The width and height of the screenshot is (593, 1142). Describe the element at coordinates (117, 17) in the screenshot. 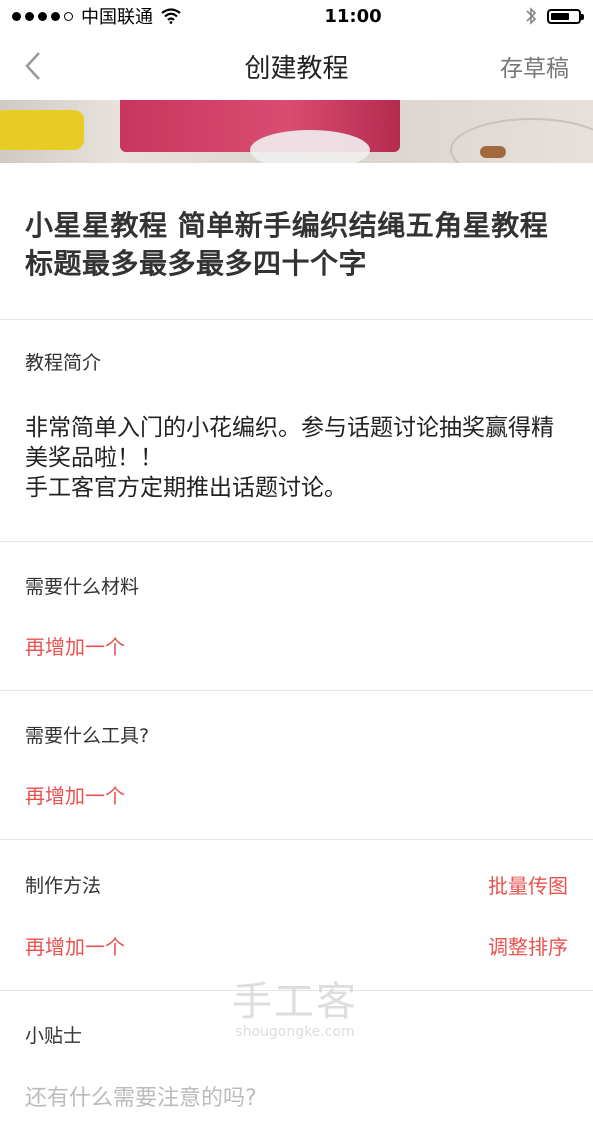

I see `carrier-label: 中国联通` at that location.